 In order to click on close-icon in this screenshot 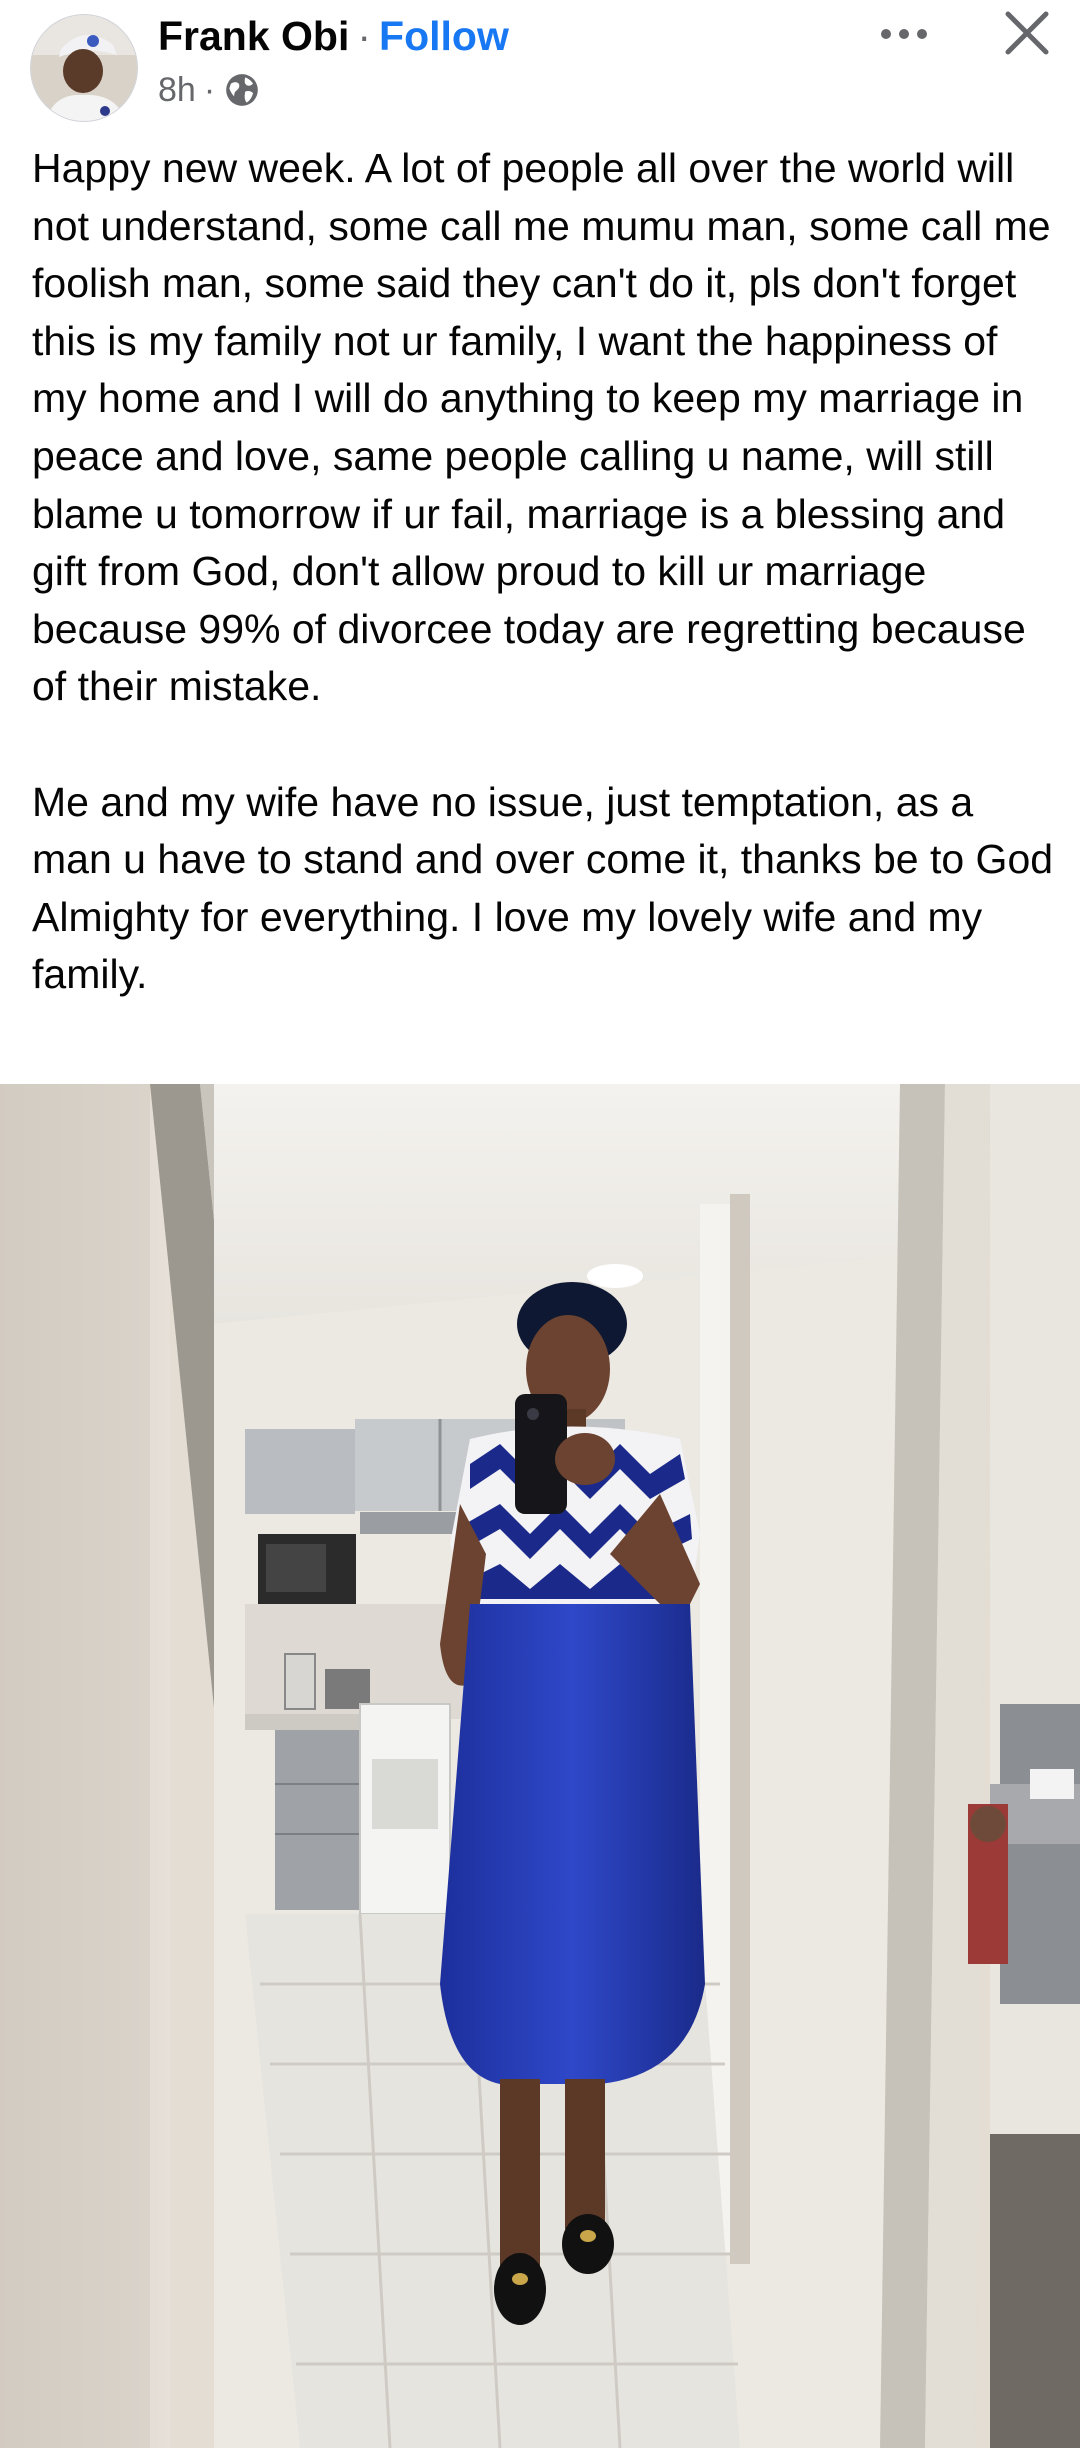, I will do `click(1027, 33)`.